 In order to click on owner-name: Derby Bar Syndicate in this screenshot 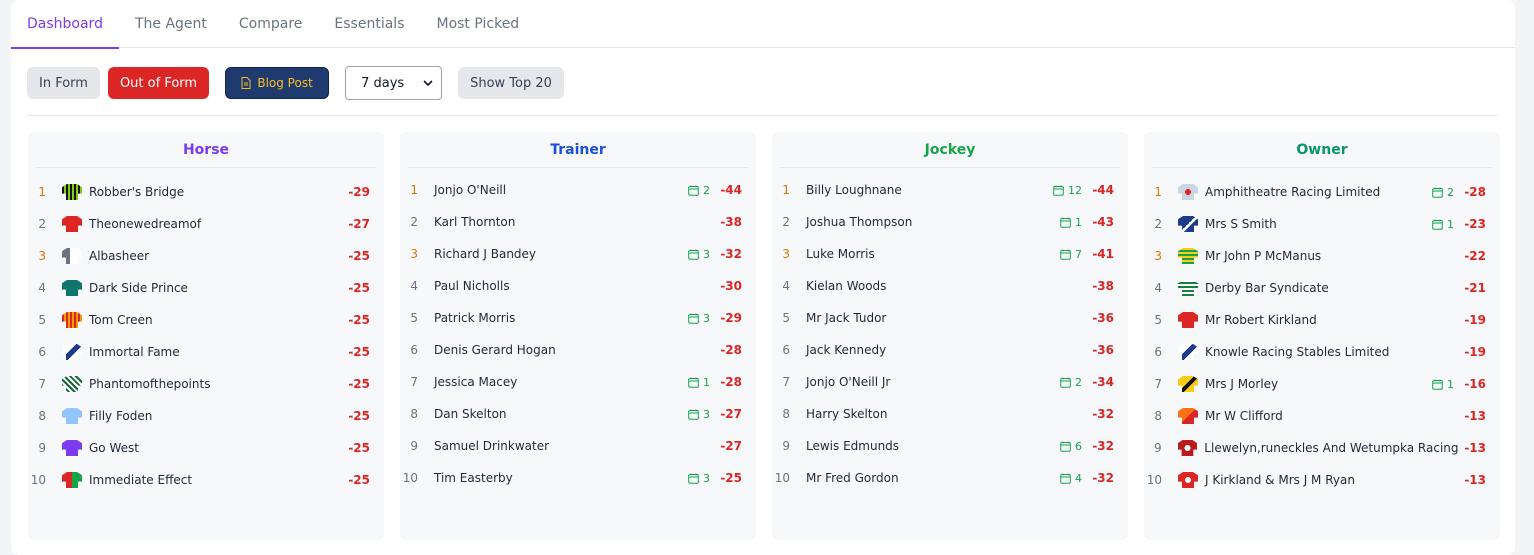, I will do `click(1331, 288)`.